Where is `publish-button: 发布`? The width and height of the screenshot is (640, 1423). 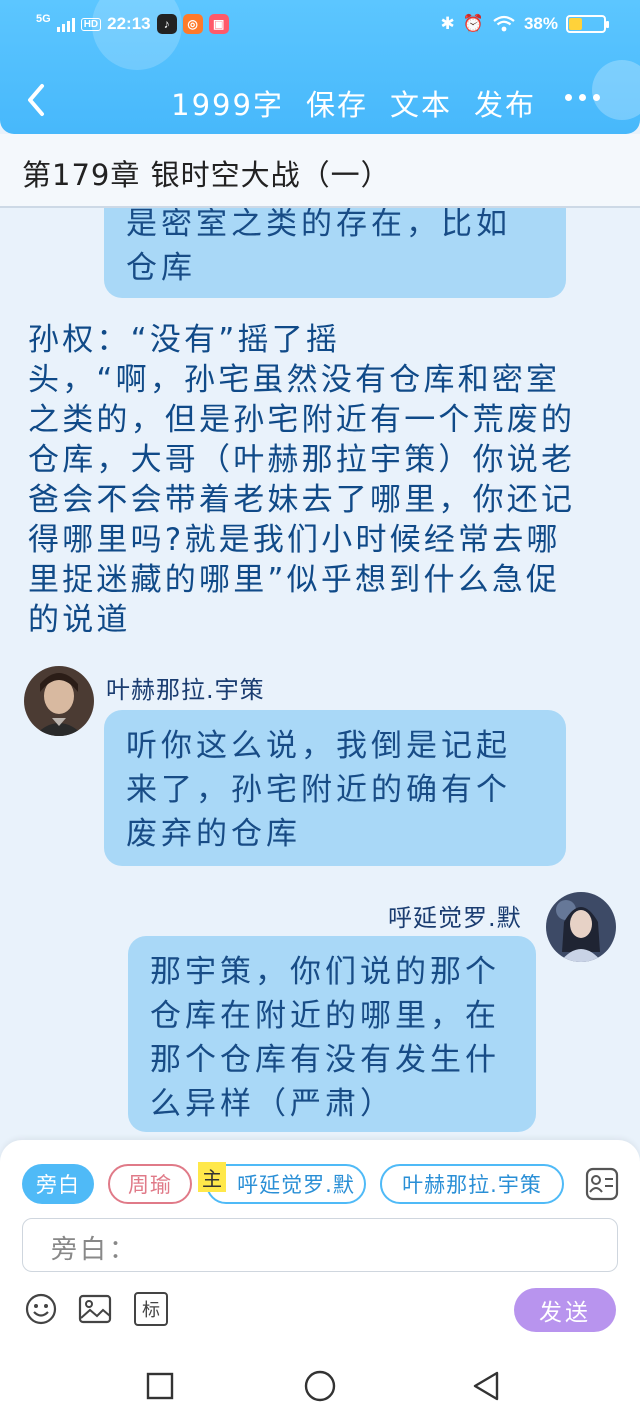 publish-button: 发布 is located at coordinates (505, 103).